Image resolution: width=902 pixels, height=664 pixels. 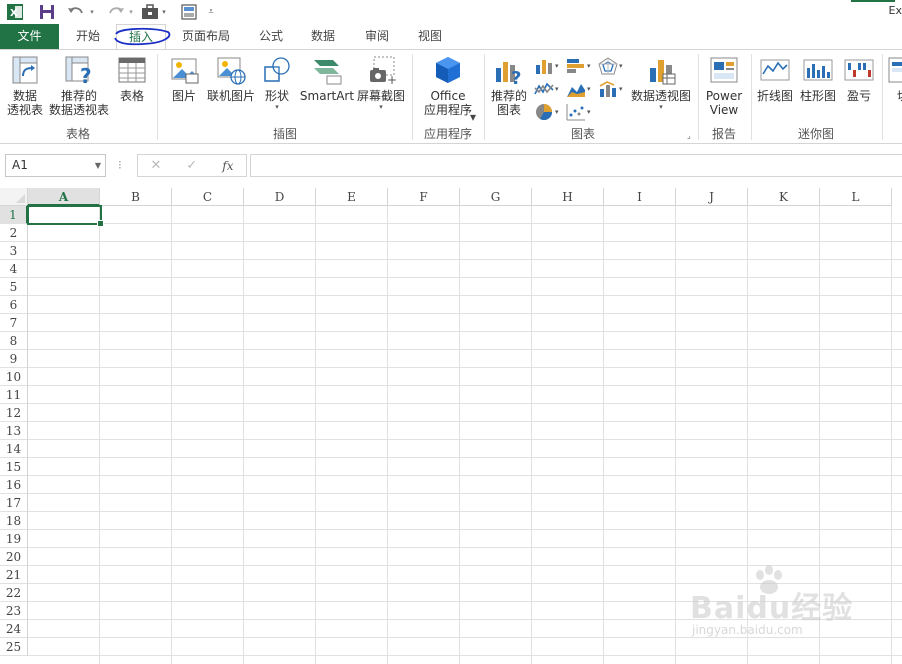 What do you see at coordinates (14, 251) in the screenshot?
I see `row-header-3: 3` at bounding box center [14, 251].